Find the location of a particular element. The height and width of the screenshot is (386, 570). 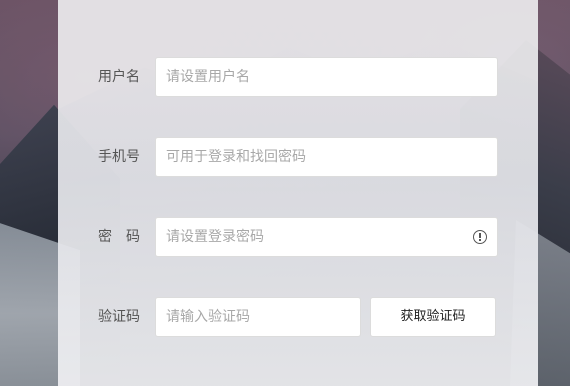

info-circle-icon is located at coordinates (480, 237).